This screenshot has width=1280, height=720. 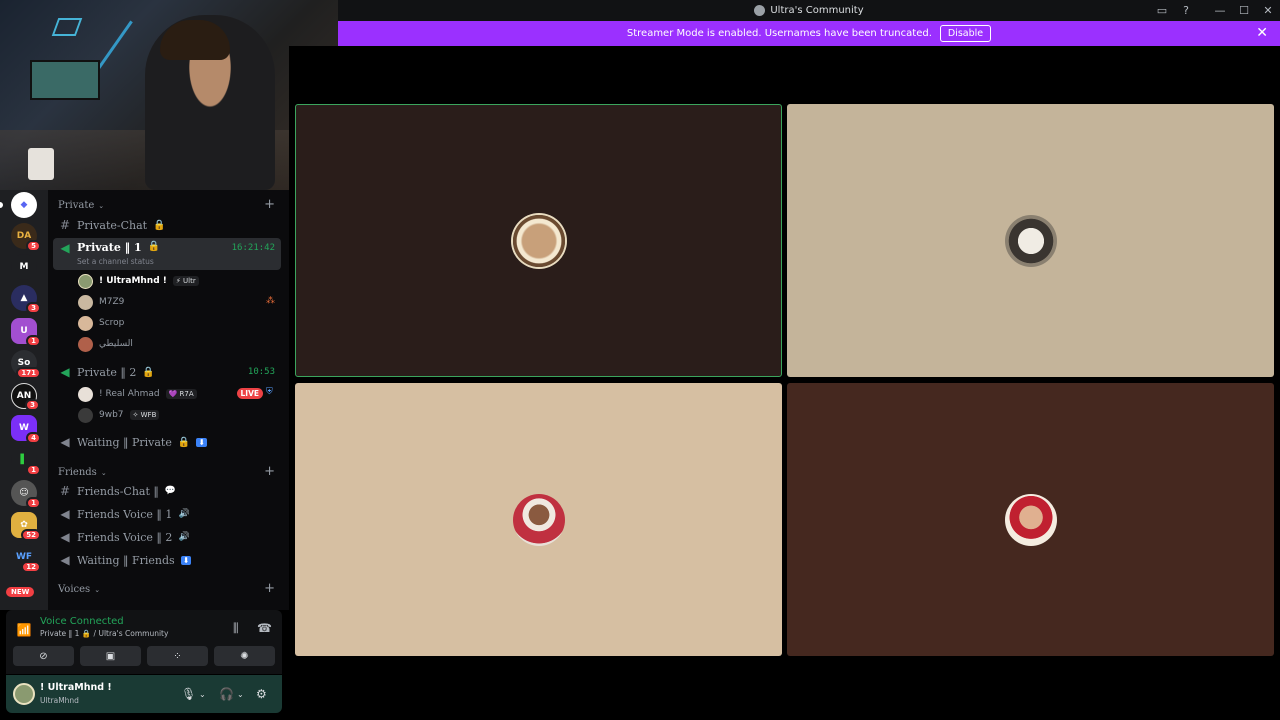 What do you see at coordinates (76, 687) in the screenshot?
I see `user-name: ! UltraMhnd !` at bounding box center [76, 687].